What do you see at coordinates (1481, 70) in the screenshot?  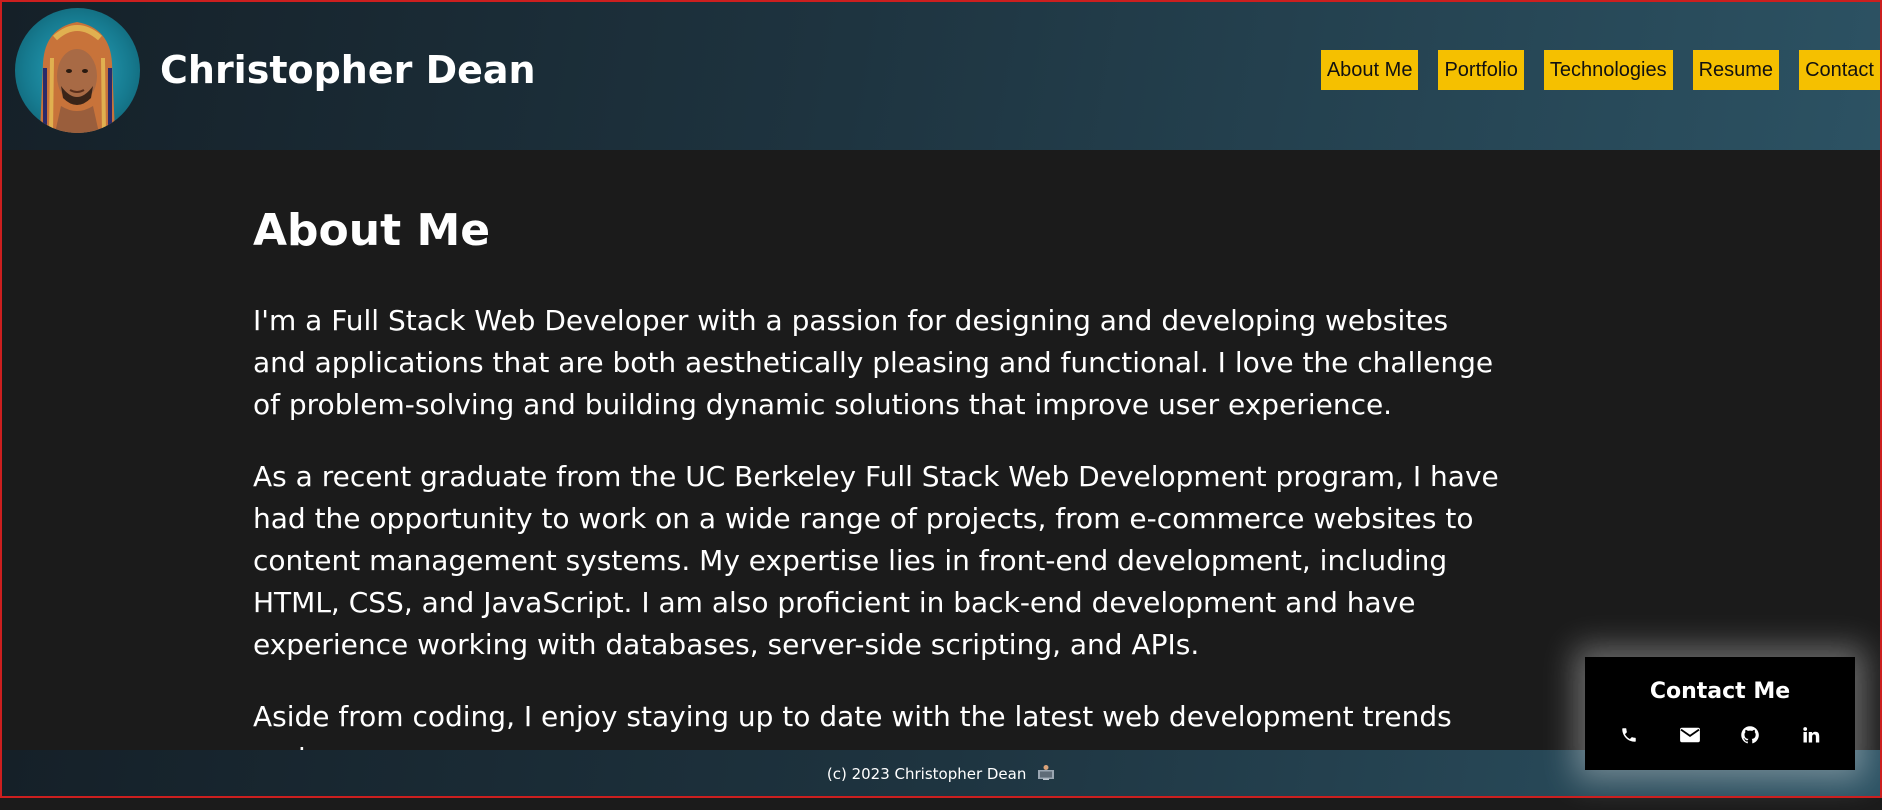 I see `nav-portfolio: Portfolio` at bounding box center [1481, 70].